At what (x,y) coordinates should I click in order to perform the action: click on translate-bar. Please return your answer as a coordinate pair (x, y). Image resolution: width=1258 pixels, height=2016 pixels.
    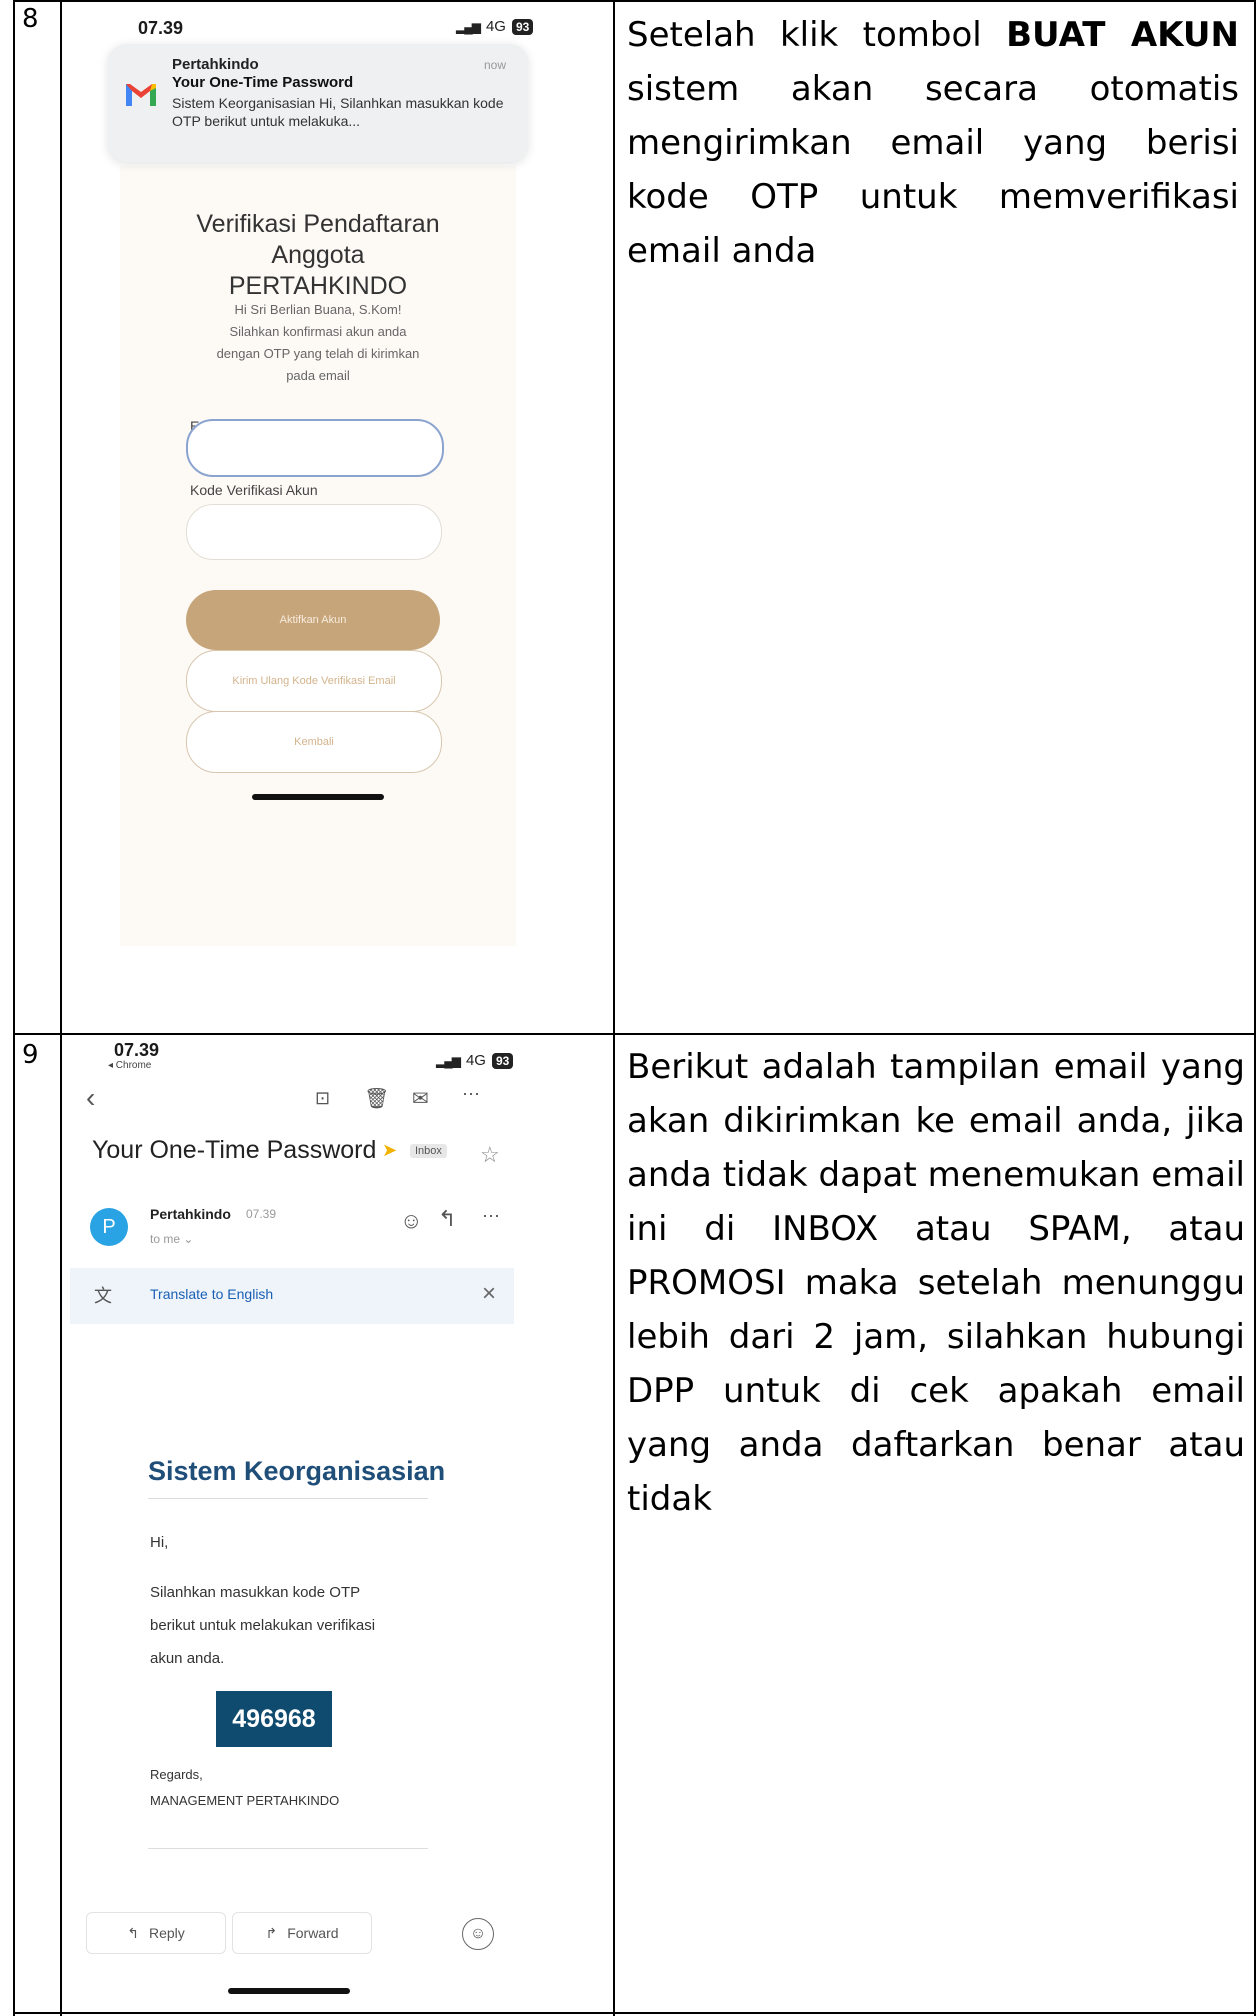
    Looking at the image, I should click on (292, 1296).